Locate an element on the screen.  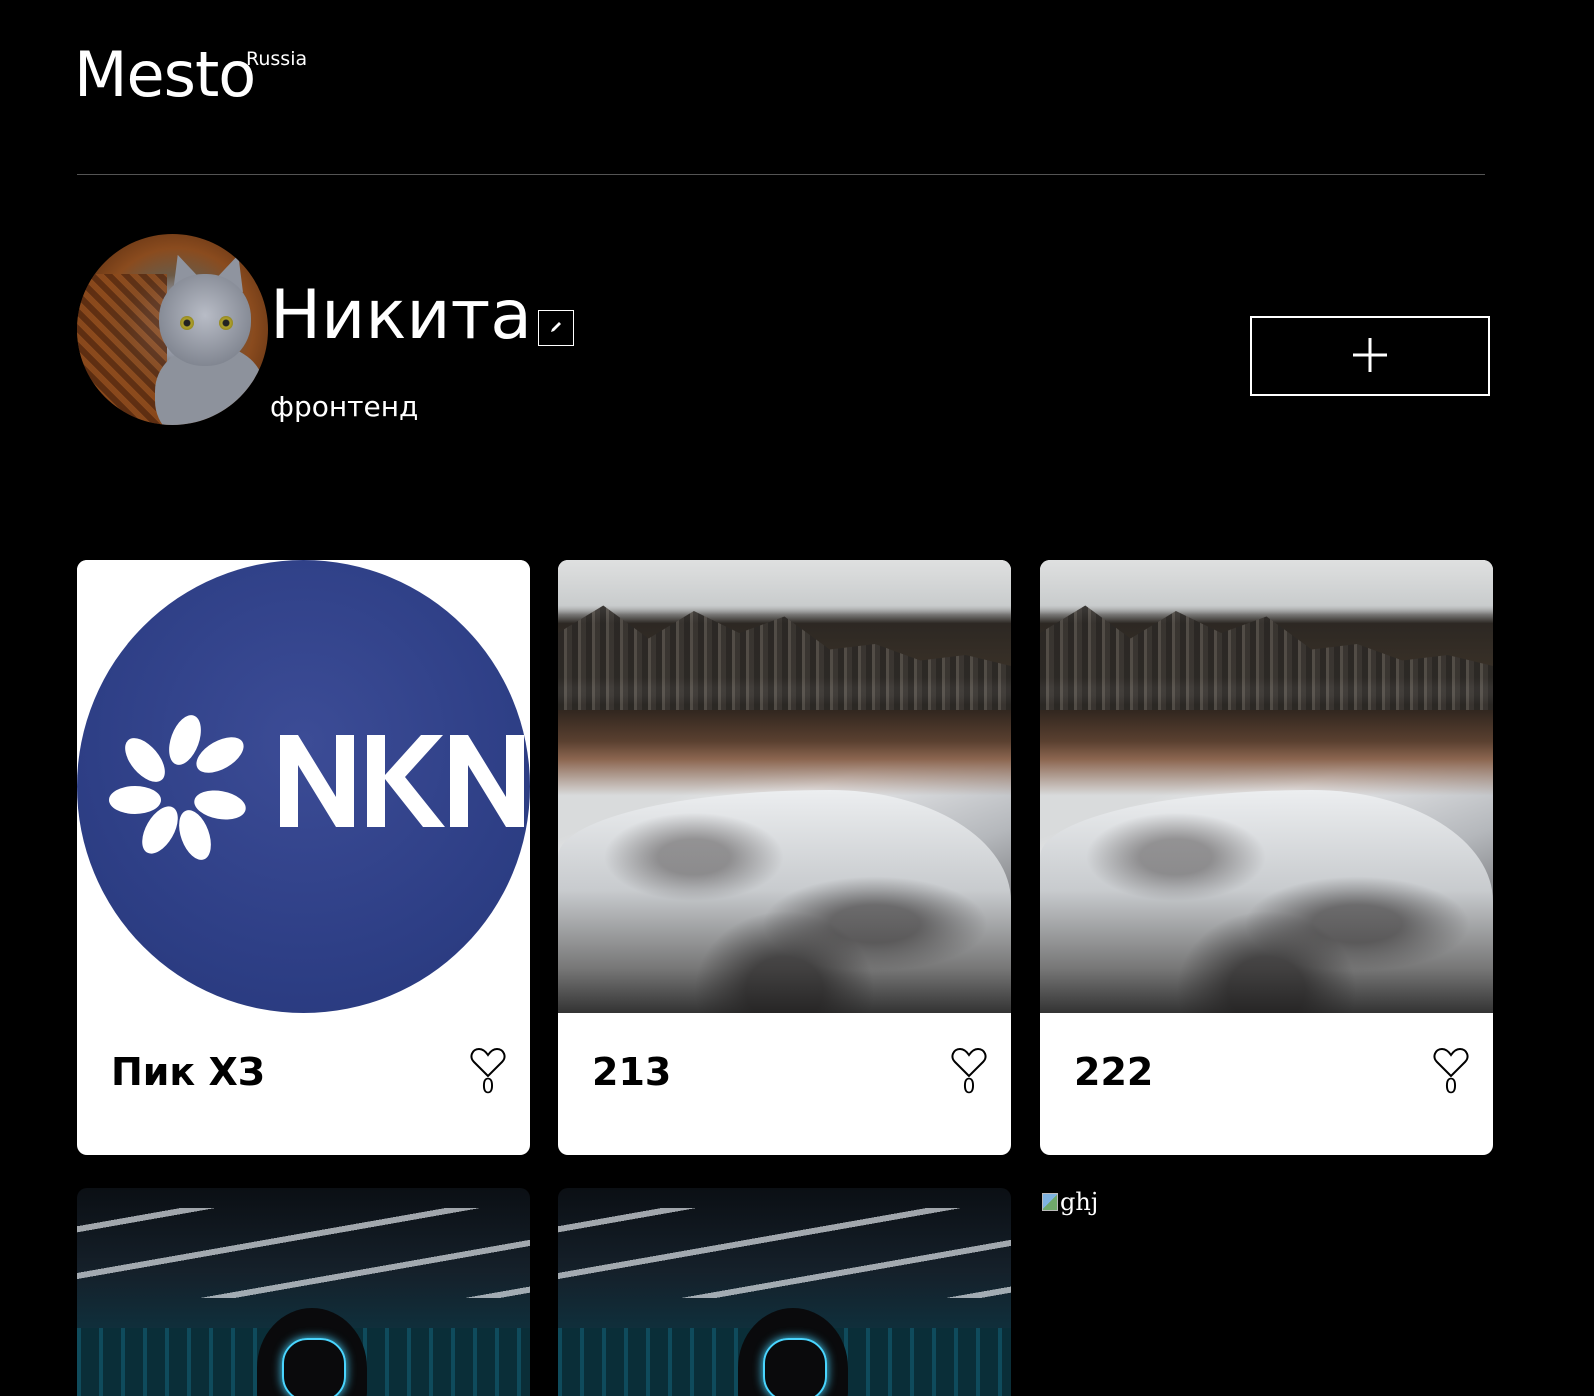
pencil-icon is located at coordinates (556, 328).